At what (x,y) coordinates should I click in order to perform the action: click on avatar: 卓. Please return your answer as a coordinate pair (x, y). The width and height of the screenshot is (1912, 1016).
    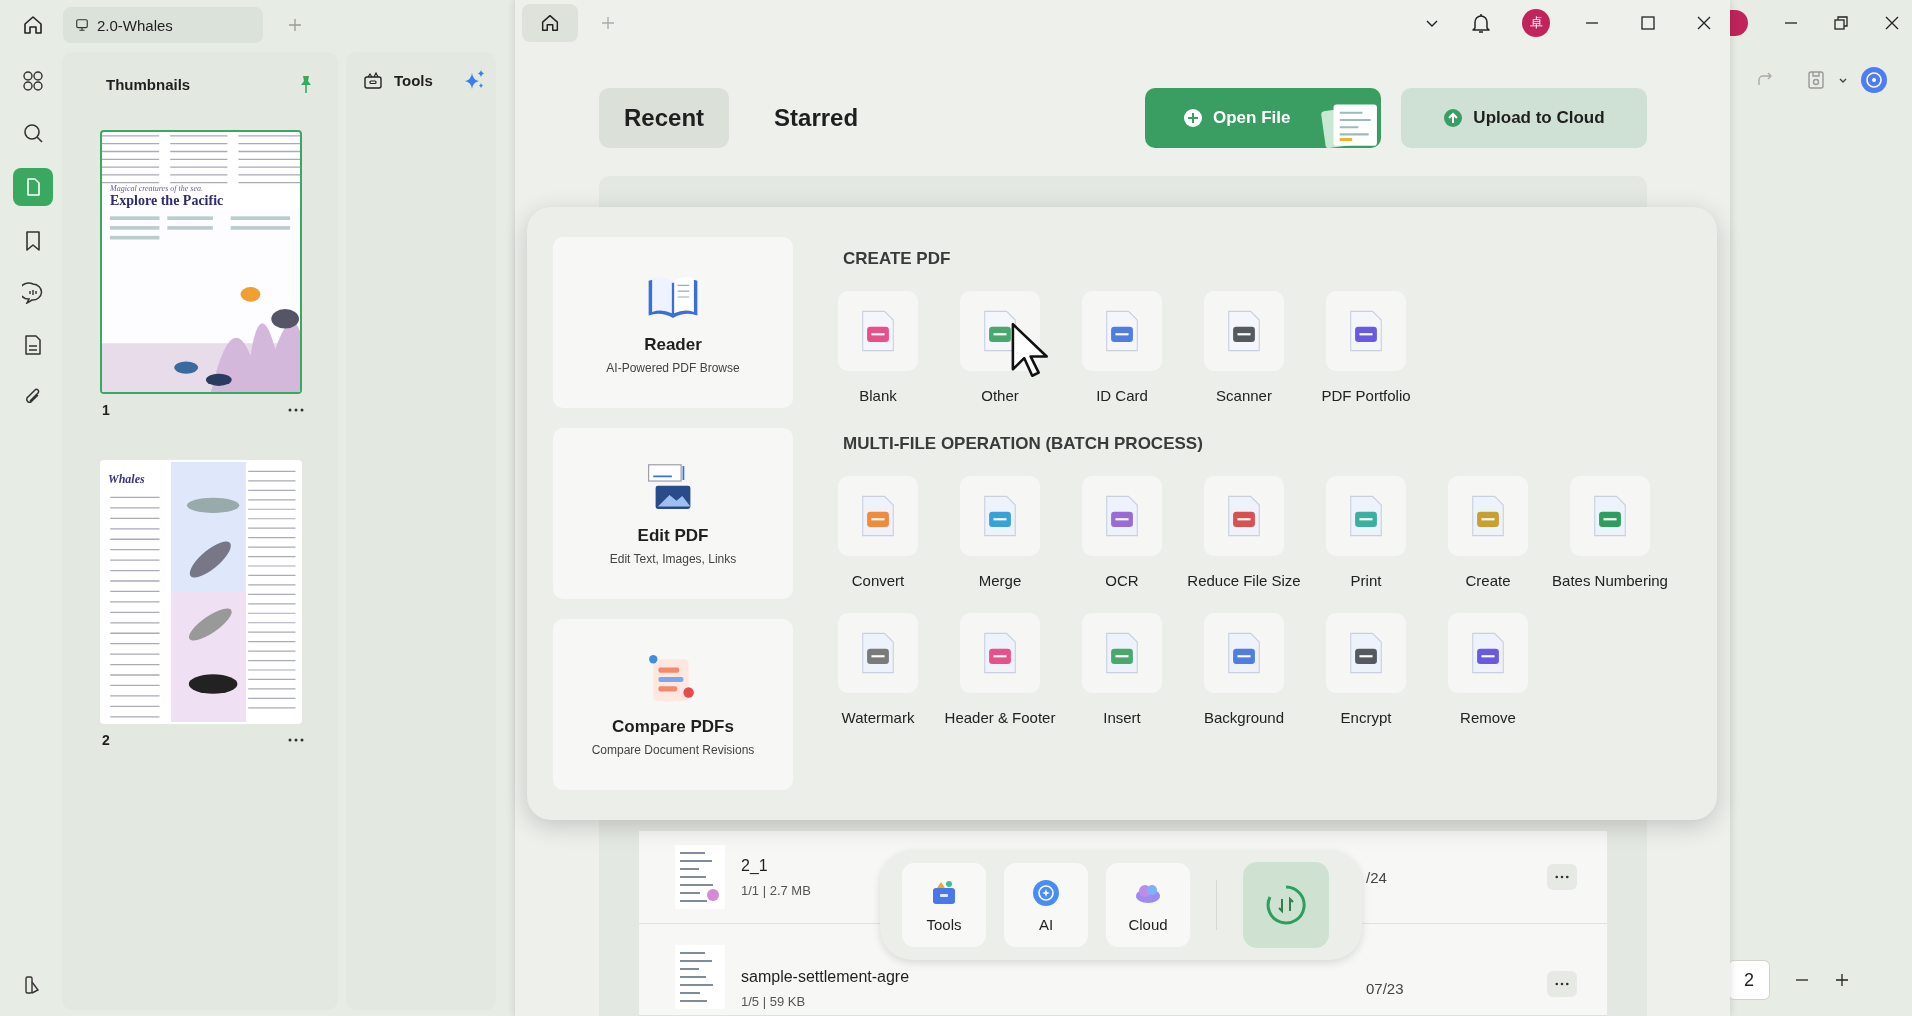
    Looking at the image, I should click on (1536, 23).